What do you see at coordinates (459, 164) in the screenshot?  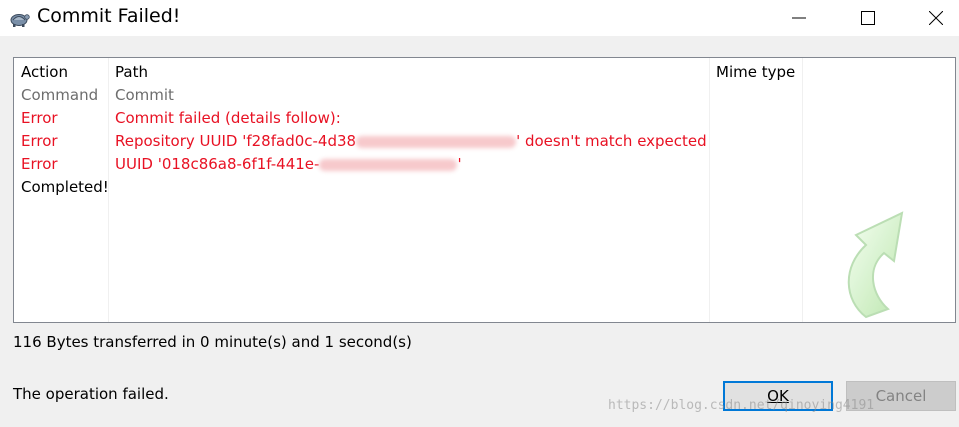 I see `row-path-suffix: '` at bounding box center [459, 164].